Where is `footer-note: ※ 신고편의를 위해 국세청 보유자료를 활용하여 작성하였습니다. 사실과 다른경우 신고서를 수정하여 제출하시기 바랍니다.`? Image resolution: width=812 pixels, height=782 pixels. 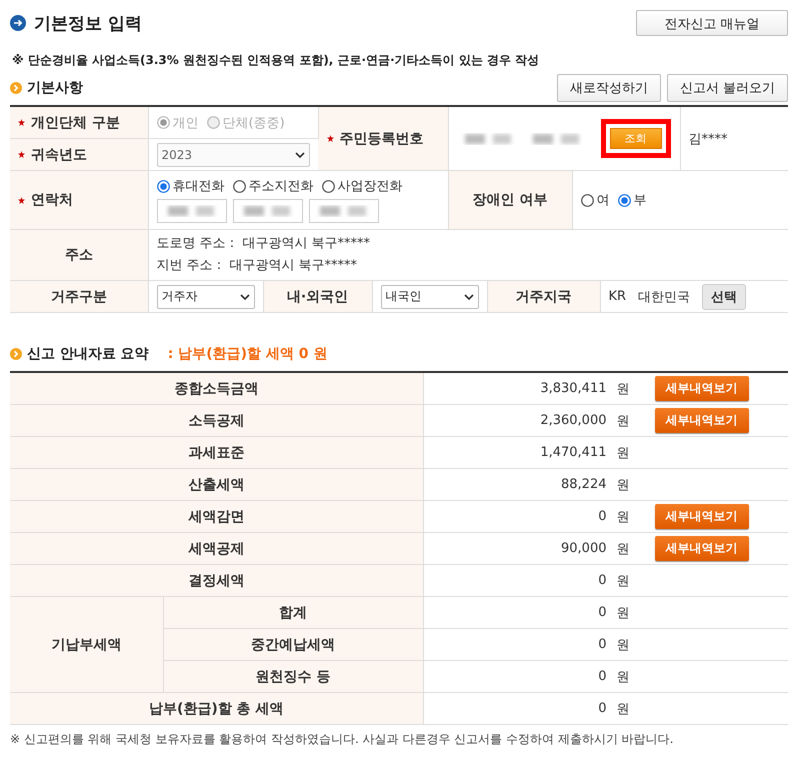
footer-note: ※ 신고편의를 위해 국세청 보유자료를 활용하여 작성하였습니다. 사실과 다른경우 신고서를 수정하여 제출하시기 바랍니다. is located at coordinates (342, 739).